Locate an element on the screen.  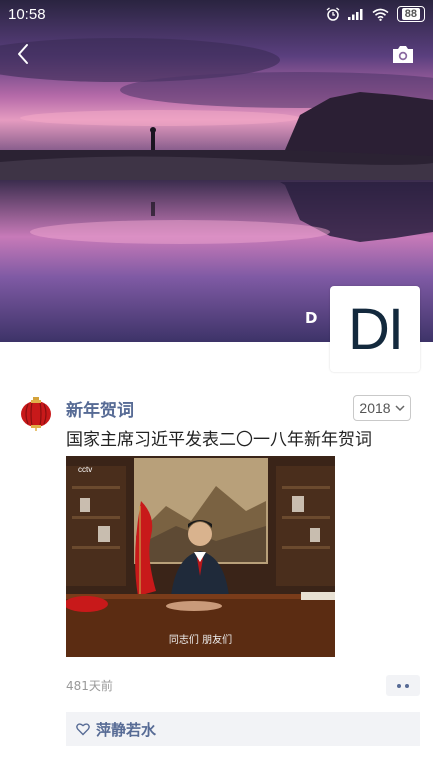
more-button is located at coordinates (403, 685).